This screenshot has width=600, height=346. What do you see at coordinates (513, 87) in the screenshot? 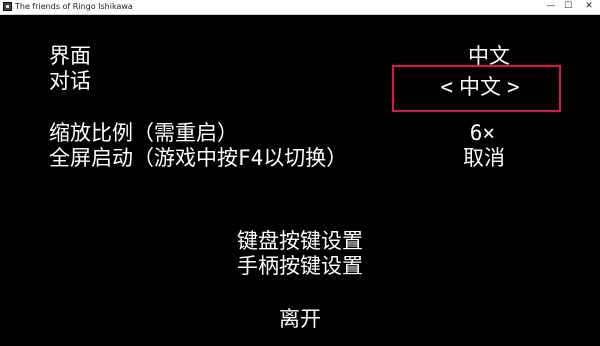
I see `arrow-right-icon: >` at bounding box center [513, 87].